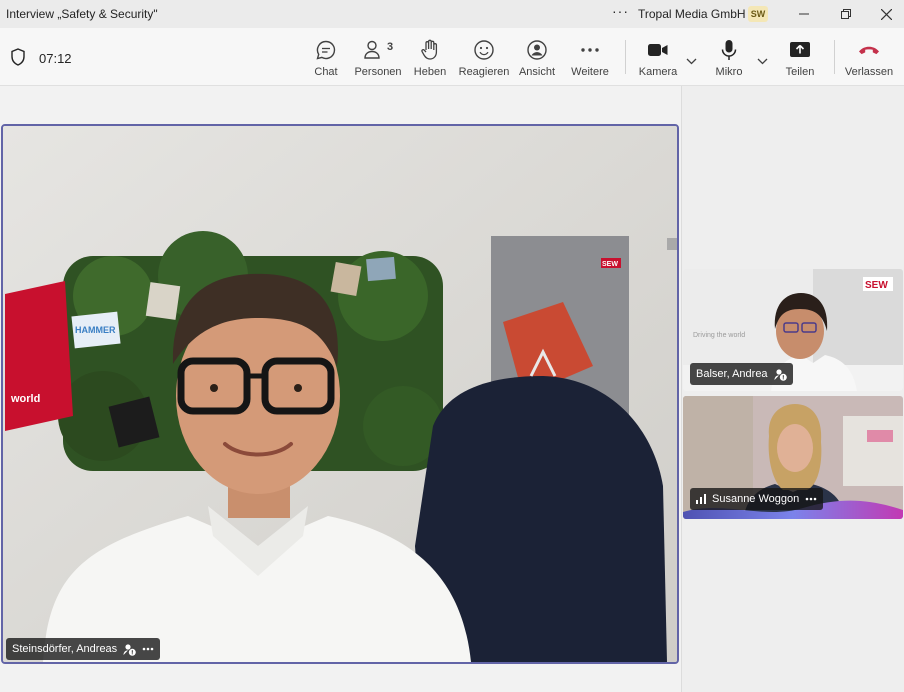  I want to click on participant-tile-balser: SEW Driving the world Balser, Andrea, so click(793, 330).